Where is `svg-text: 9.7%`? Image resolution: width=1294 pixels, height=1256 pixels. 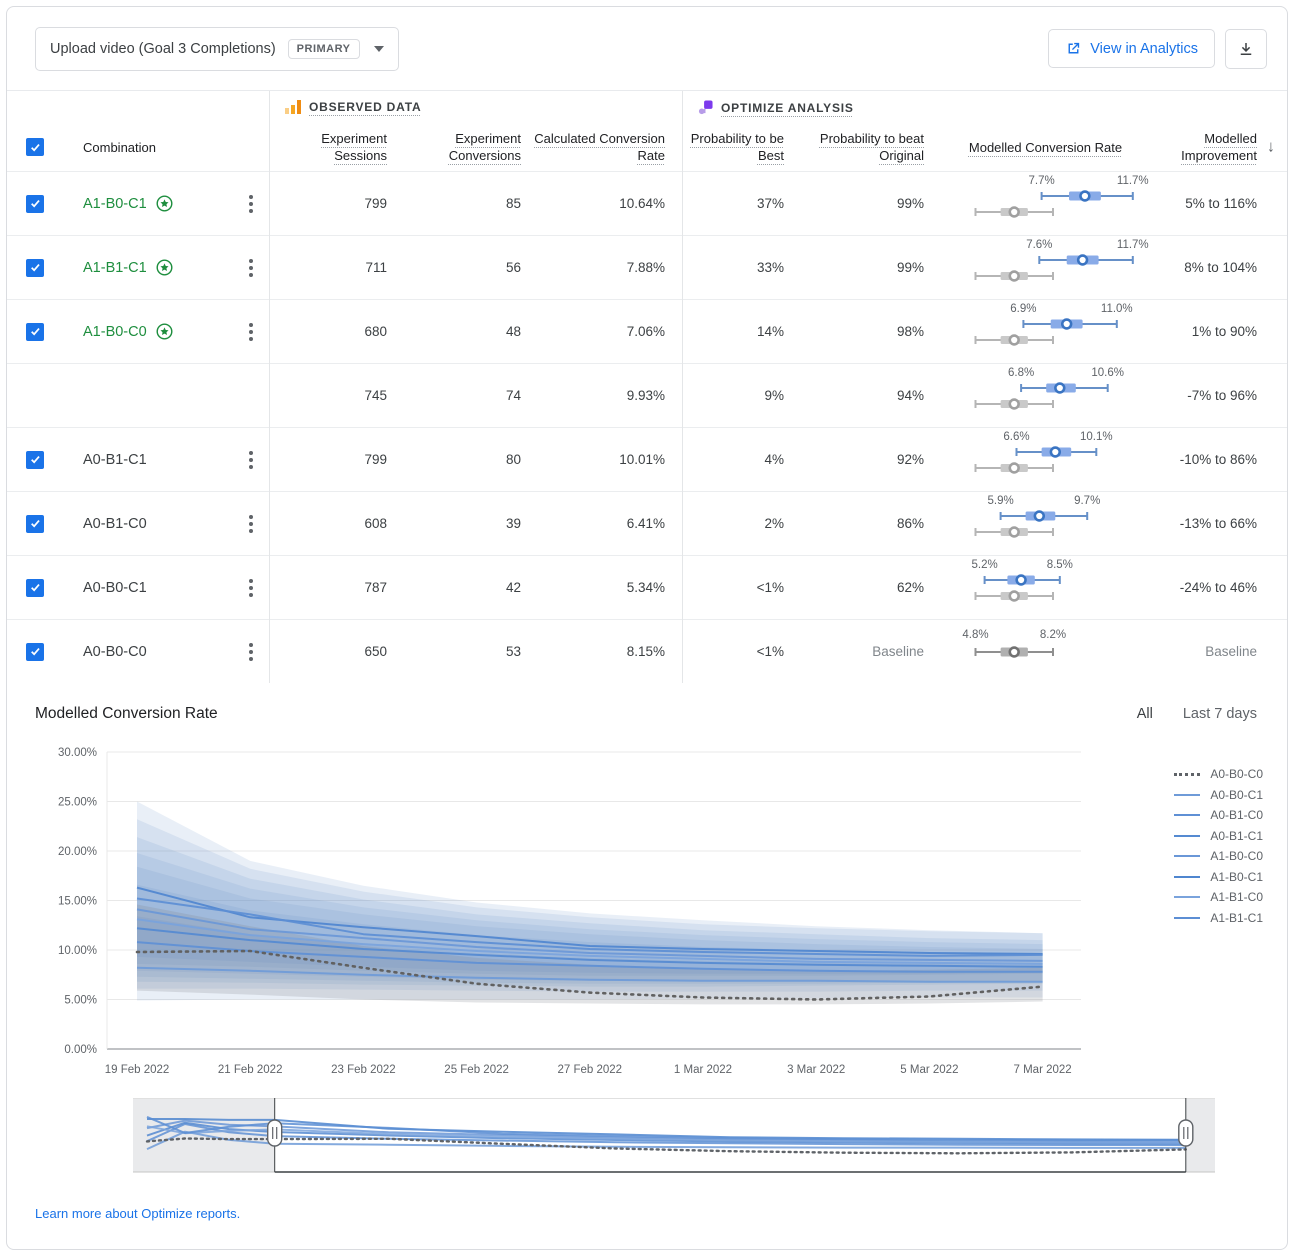 svg-text: 9.7% is located at coordinates (1087, 501).